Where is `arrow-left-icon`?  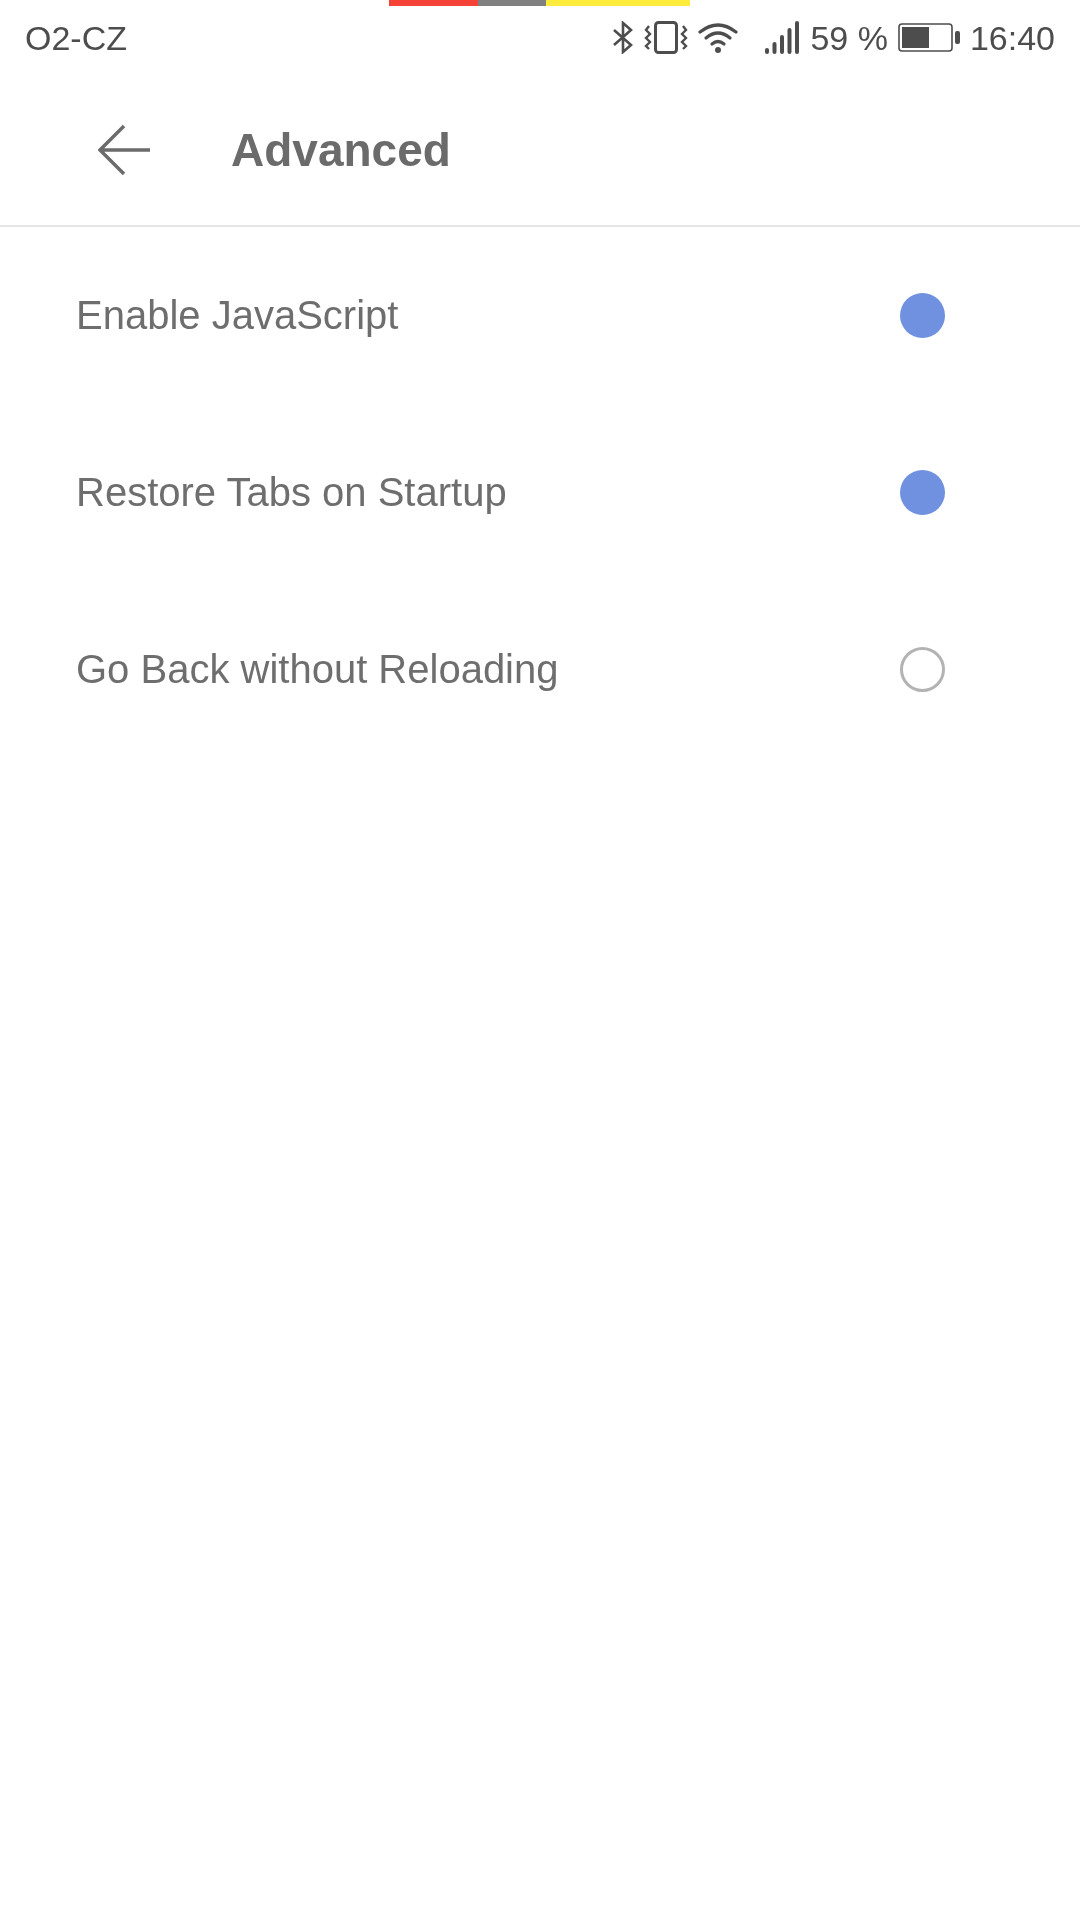 arrow-left-icon is located at coordinates (124, 150).